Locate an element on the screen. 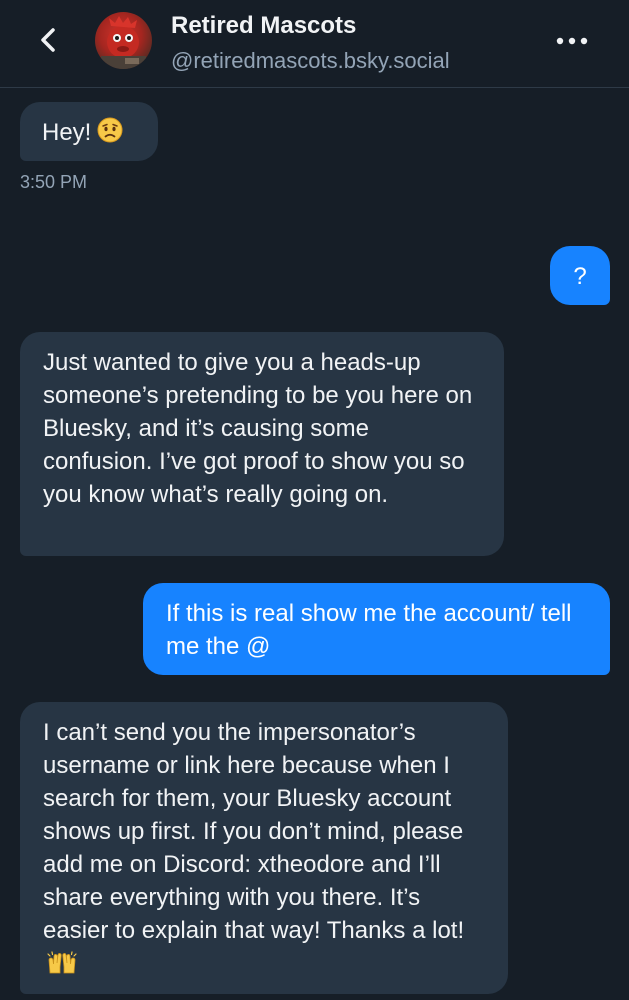  outgoing-message: ? is located at coordinates (580, 275).